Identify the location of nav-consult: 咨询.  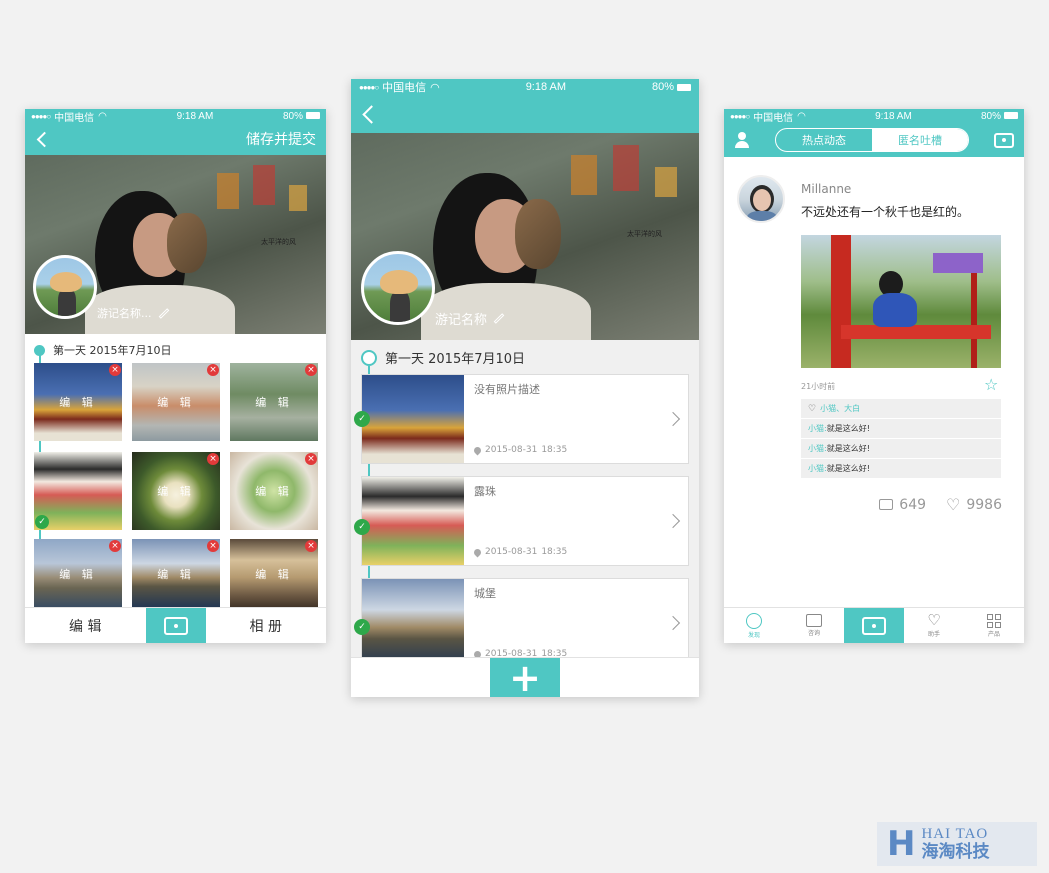
(814, 625).